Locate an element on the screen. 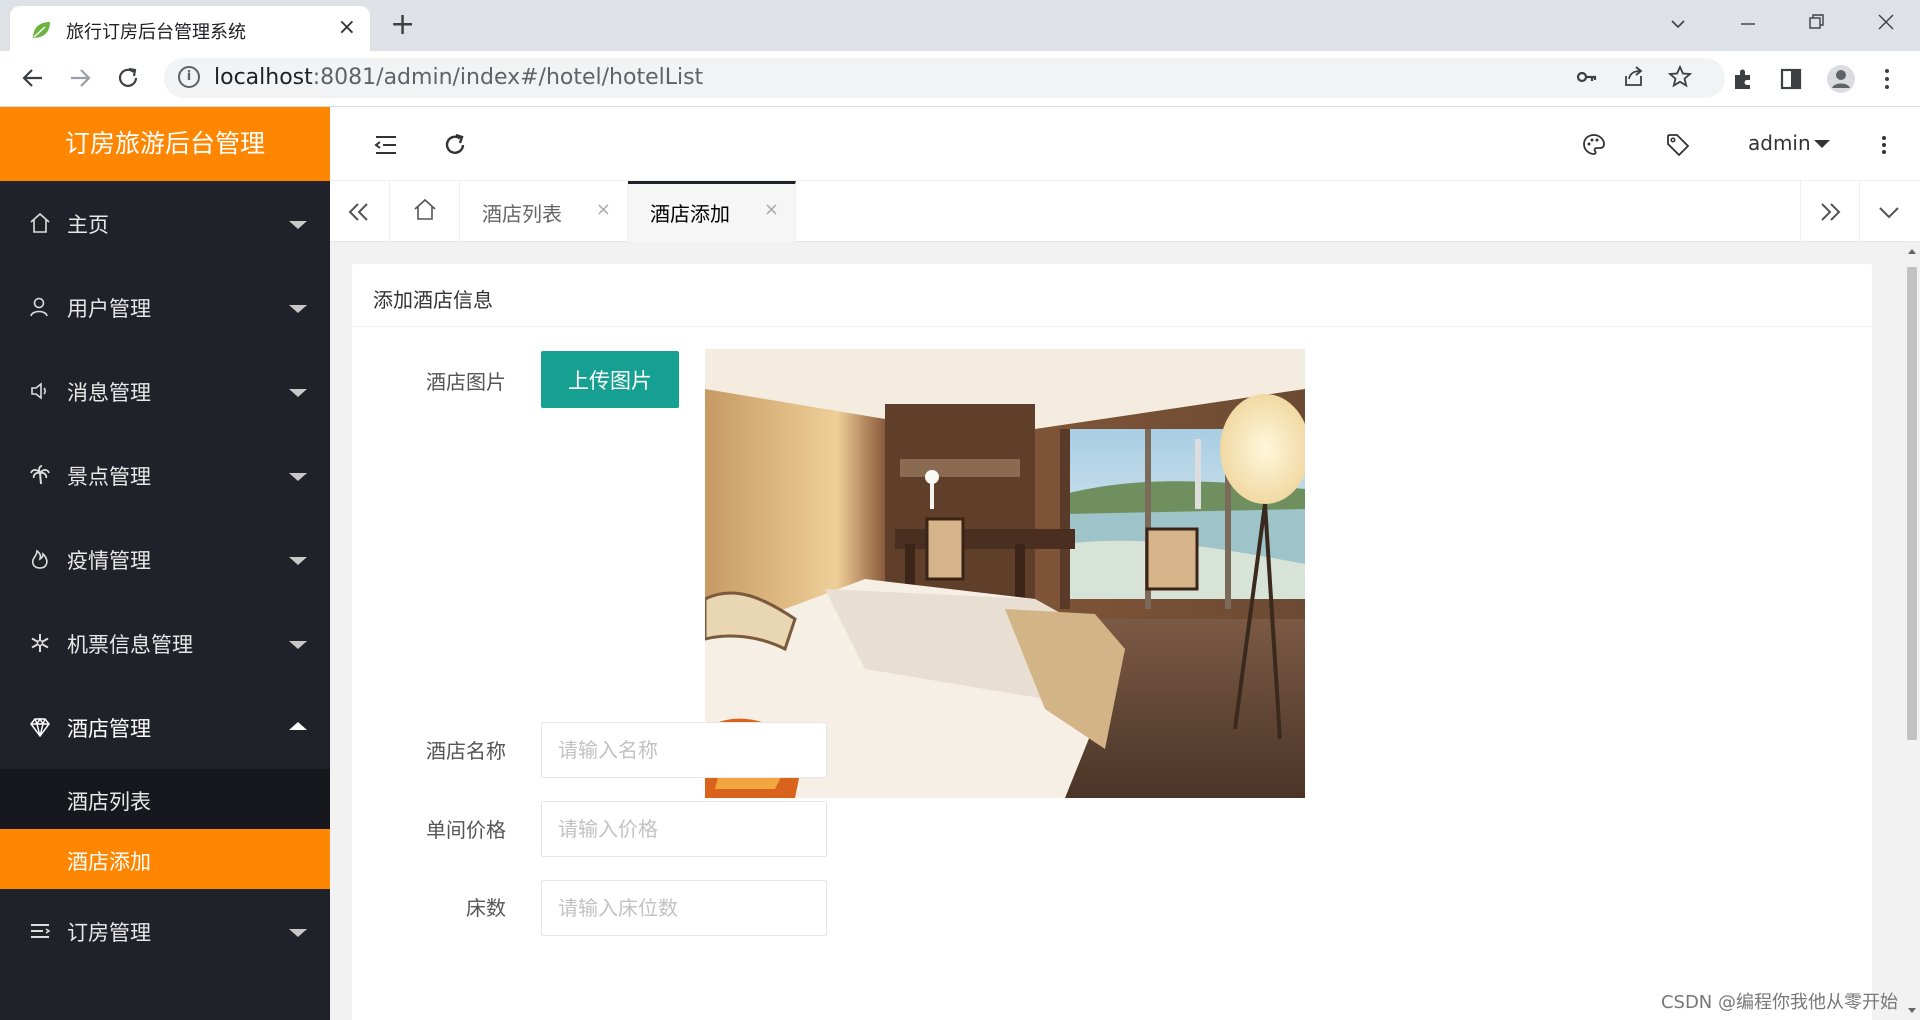 This screenshot has width=1920, height=1020. fire-icon is located at coordinates (39, 559).